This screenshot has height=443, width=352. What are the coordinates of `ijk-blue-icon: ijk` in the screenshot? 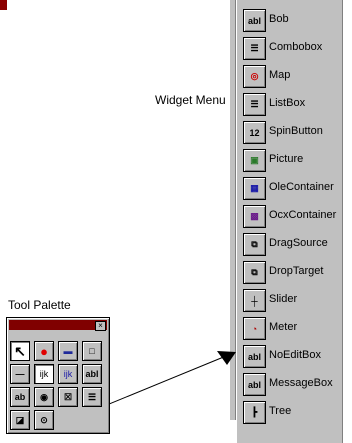 It's located at (68, 374).